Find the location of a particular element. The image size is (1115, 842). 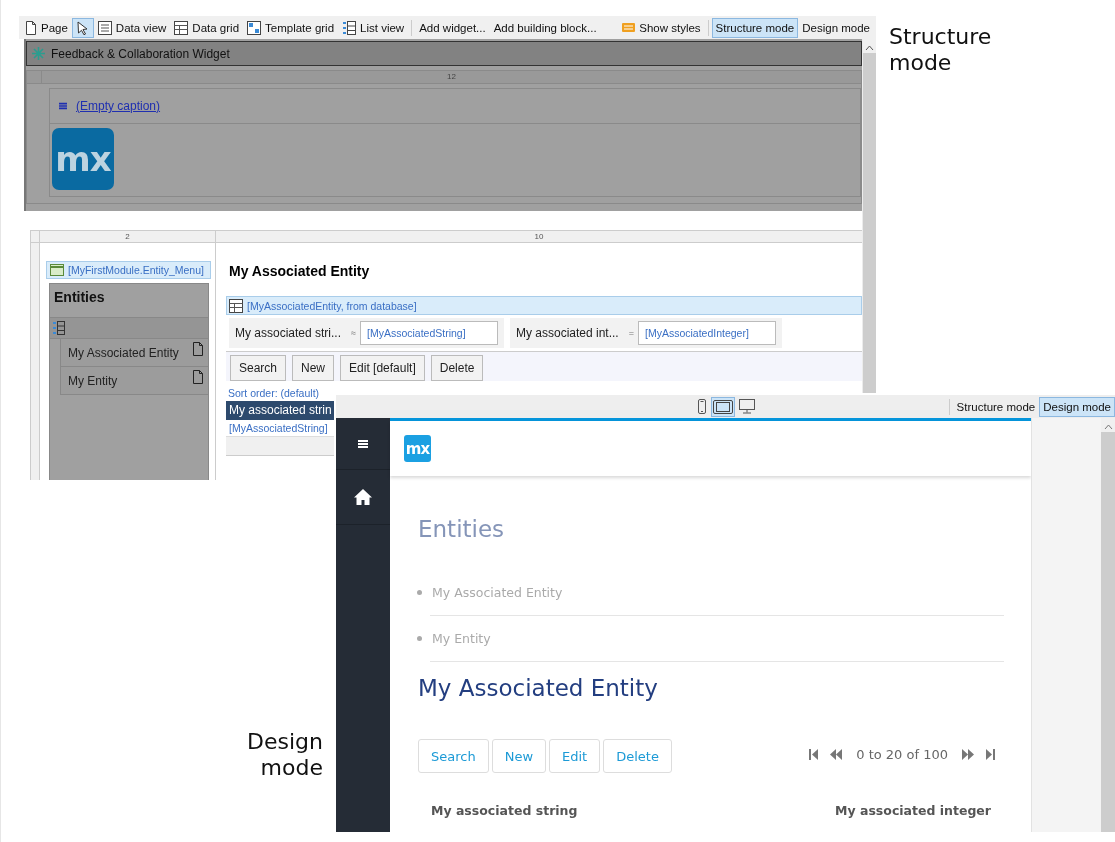

input-field: [MyAssociatedInteger] is located at coordinates (706, 333).